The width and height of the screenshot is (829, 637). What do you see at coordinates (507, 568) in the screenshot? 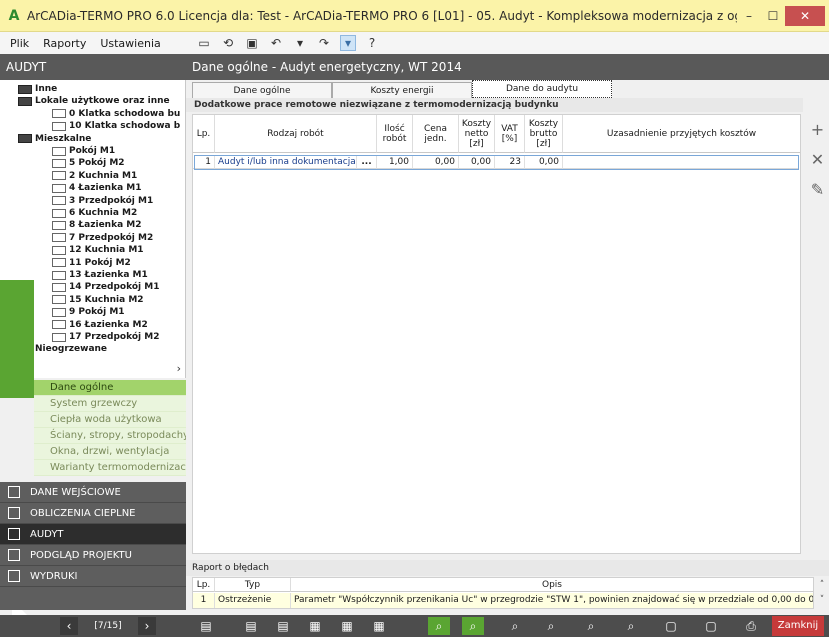
I see `error-report-title: Raport o błędach` at bounding box center [507, 568].